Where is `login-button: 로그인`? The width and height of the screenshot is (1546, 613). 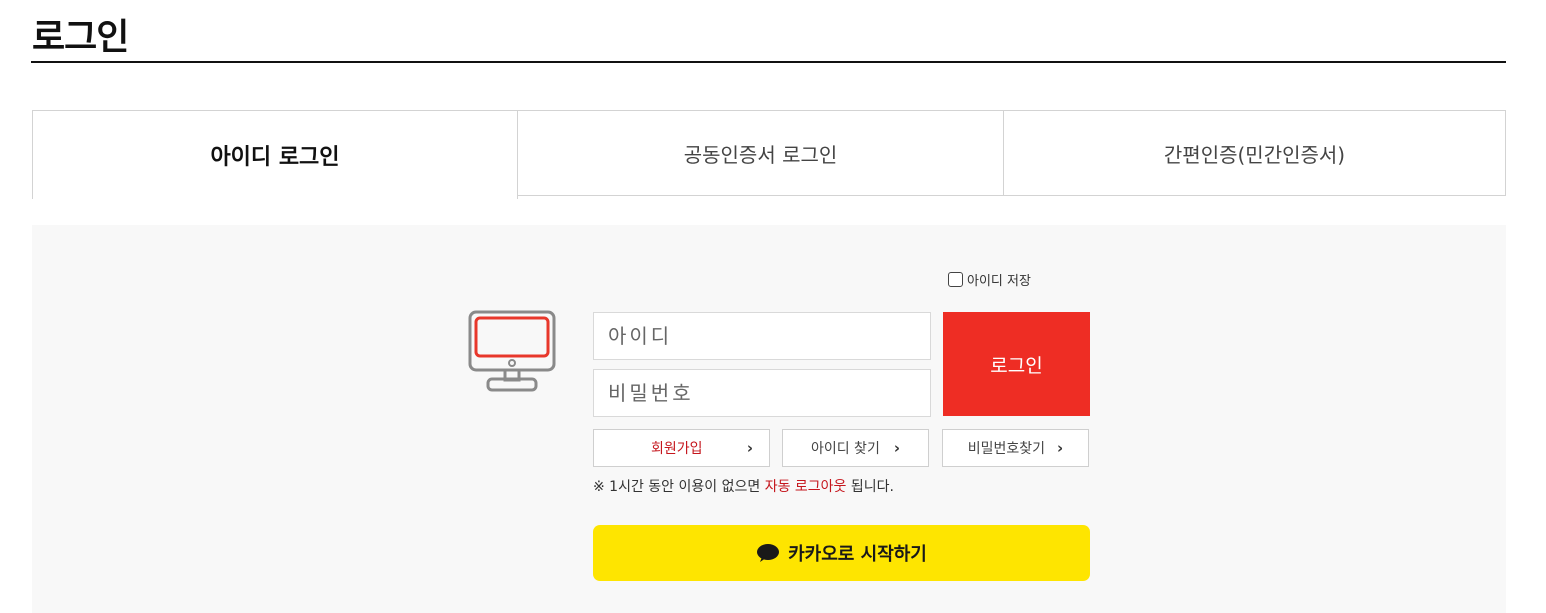 login-button: 로그인 is located at coordinates (1016, 364).